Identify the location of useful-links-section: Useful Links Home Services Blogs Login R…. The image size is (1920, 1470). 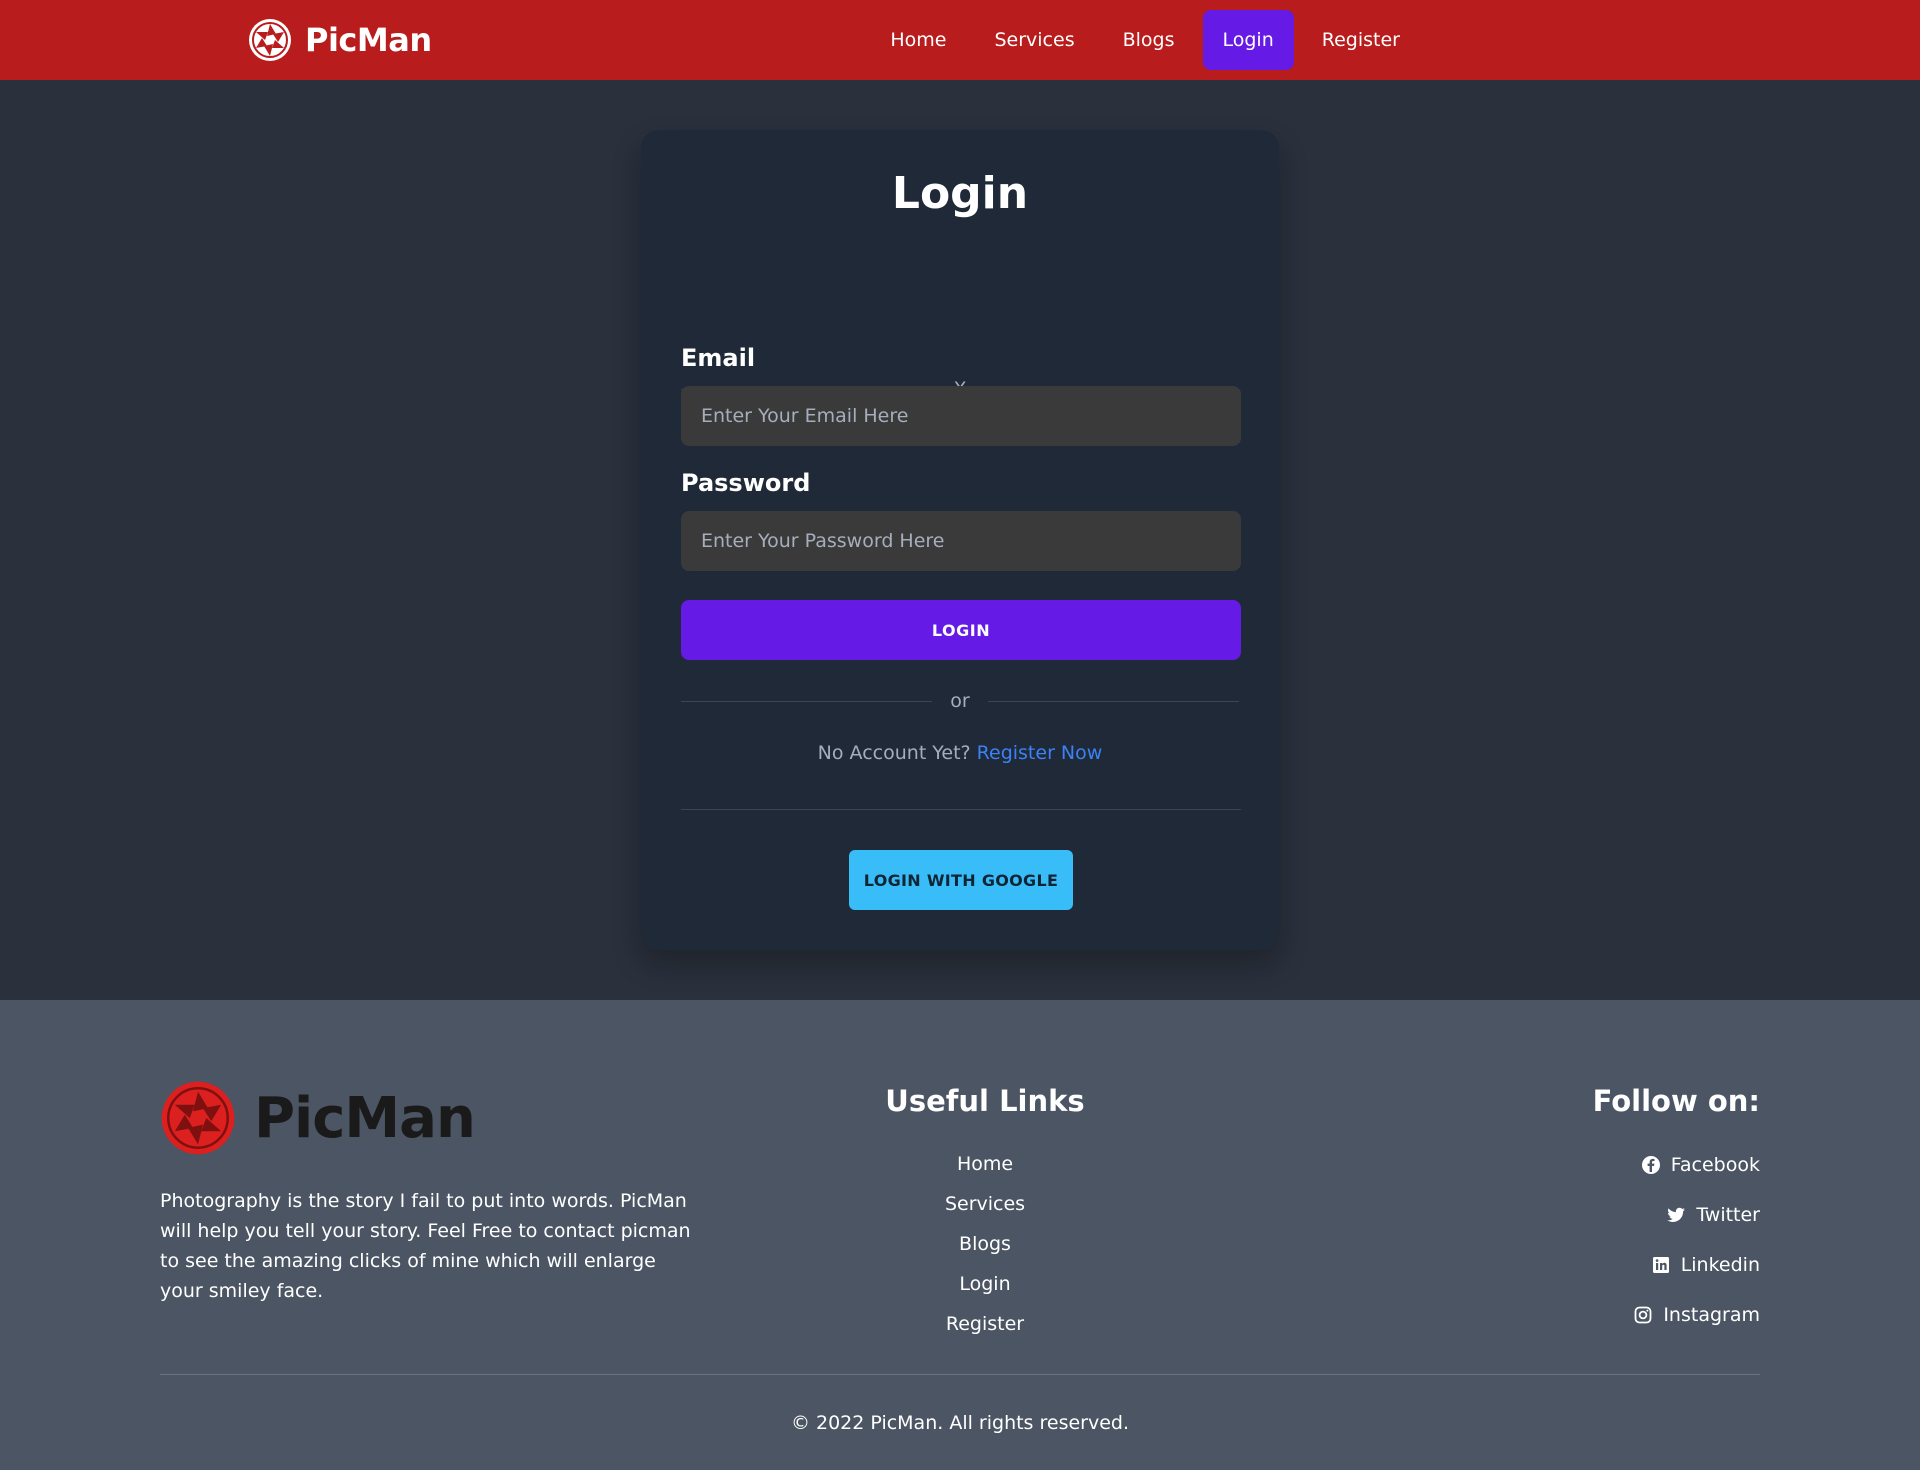
(985, 1214).